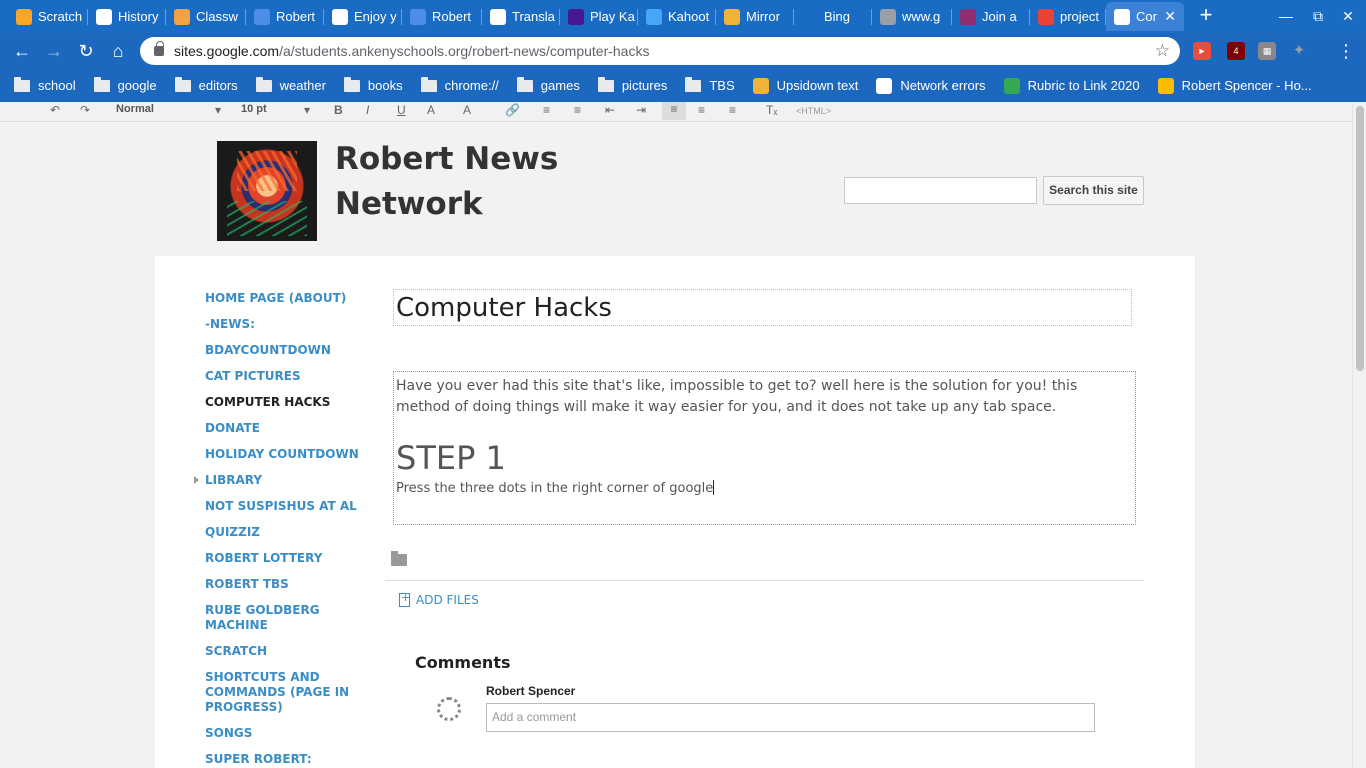 Image resolution: width=1366 pixels, height=768 pixels. Describe the element at coordinates (285, 454) in the screenshot. I see `sidebar-item-6: HOLIDAY COUNTDOWN` at that location.